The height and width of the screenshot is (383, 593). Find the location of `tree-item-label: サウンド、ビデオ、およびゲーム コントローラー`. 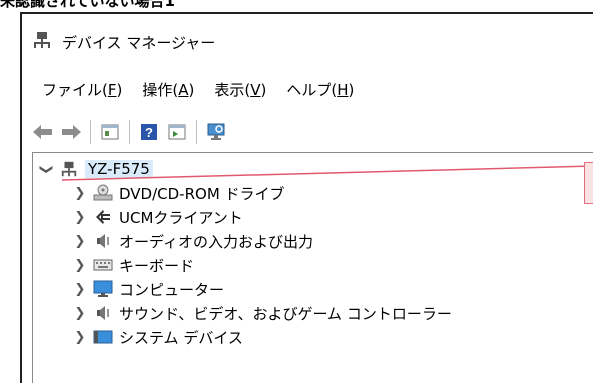

tree-item-label: サウンド、ビデオ、およびゲーム コントローラー is located at coordinates (285, 313).